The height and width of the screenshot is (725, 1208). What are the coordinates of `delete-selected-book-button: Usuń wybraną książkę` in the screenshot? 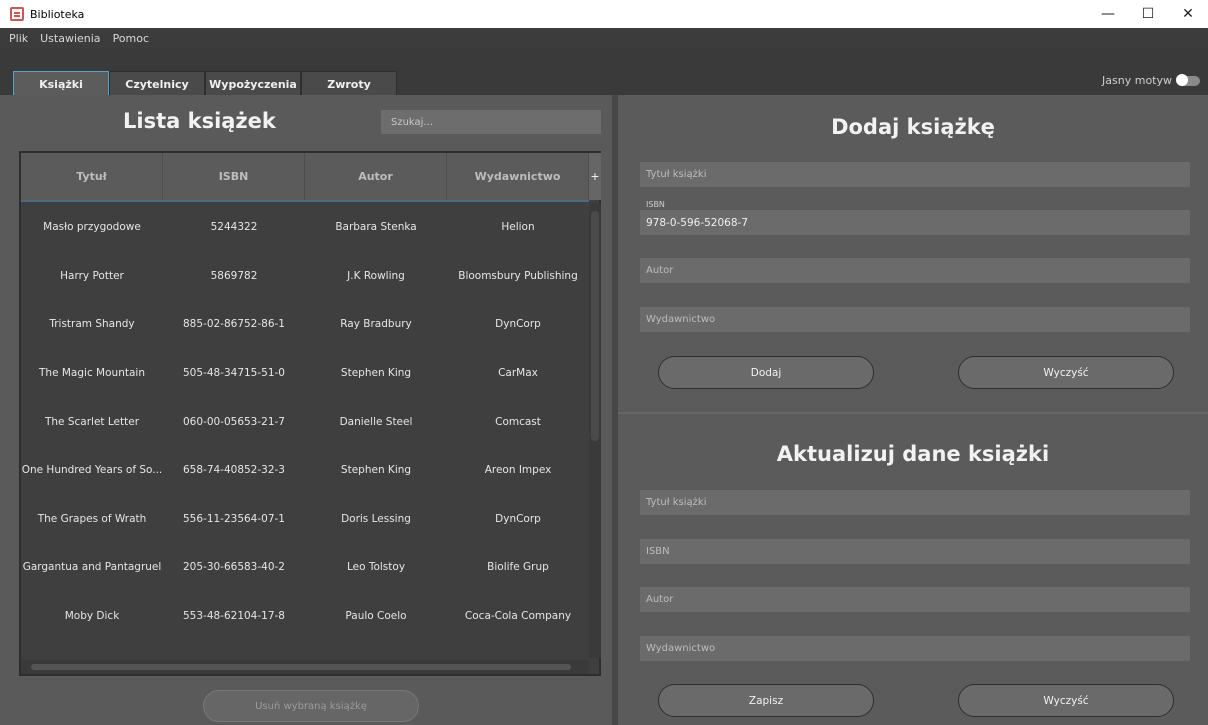 It's located at (311, 706).